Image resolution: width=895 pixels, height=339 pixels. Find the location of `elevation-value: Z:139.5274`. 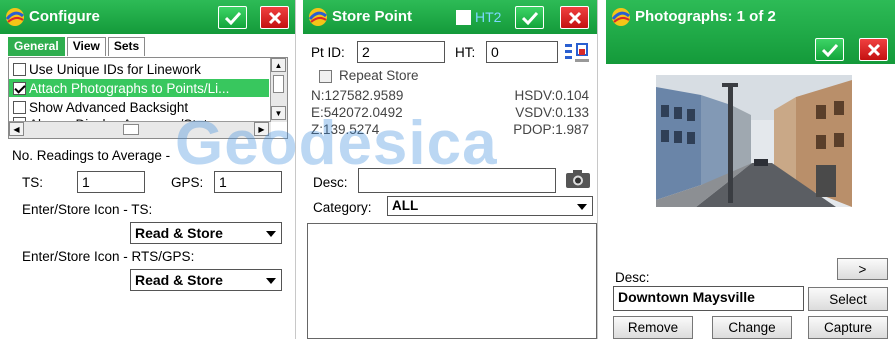

elevation-value: Z:139.5274 is located at coordinates (345, 129).